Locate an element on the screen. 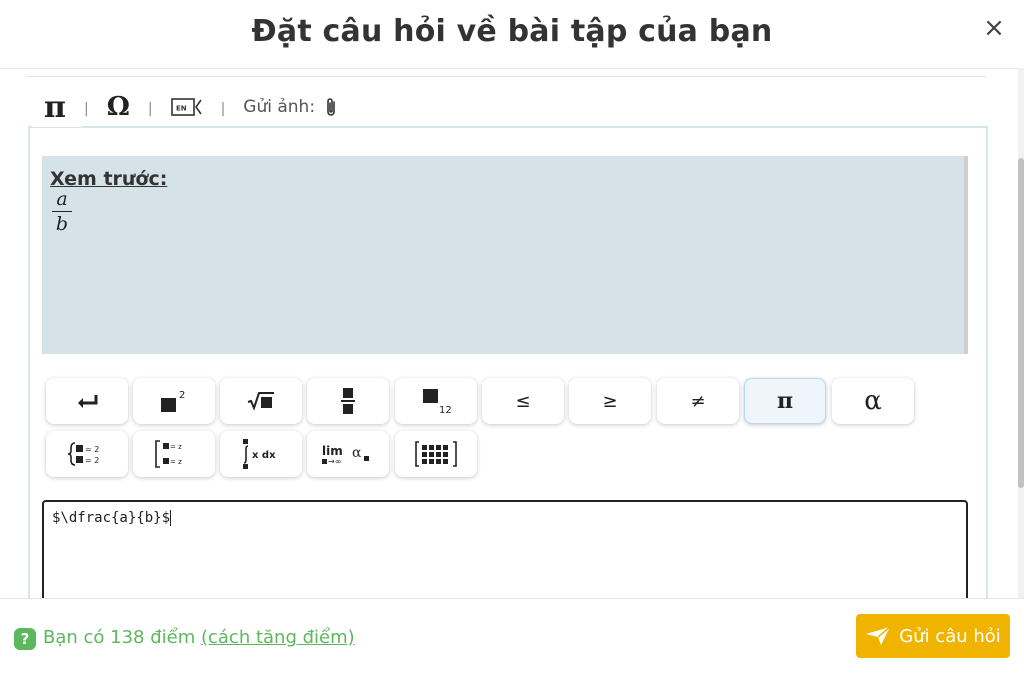 The image size is (1024, 675). fraction-button is located at coordinates (348, 401).